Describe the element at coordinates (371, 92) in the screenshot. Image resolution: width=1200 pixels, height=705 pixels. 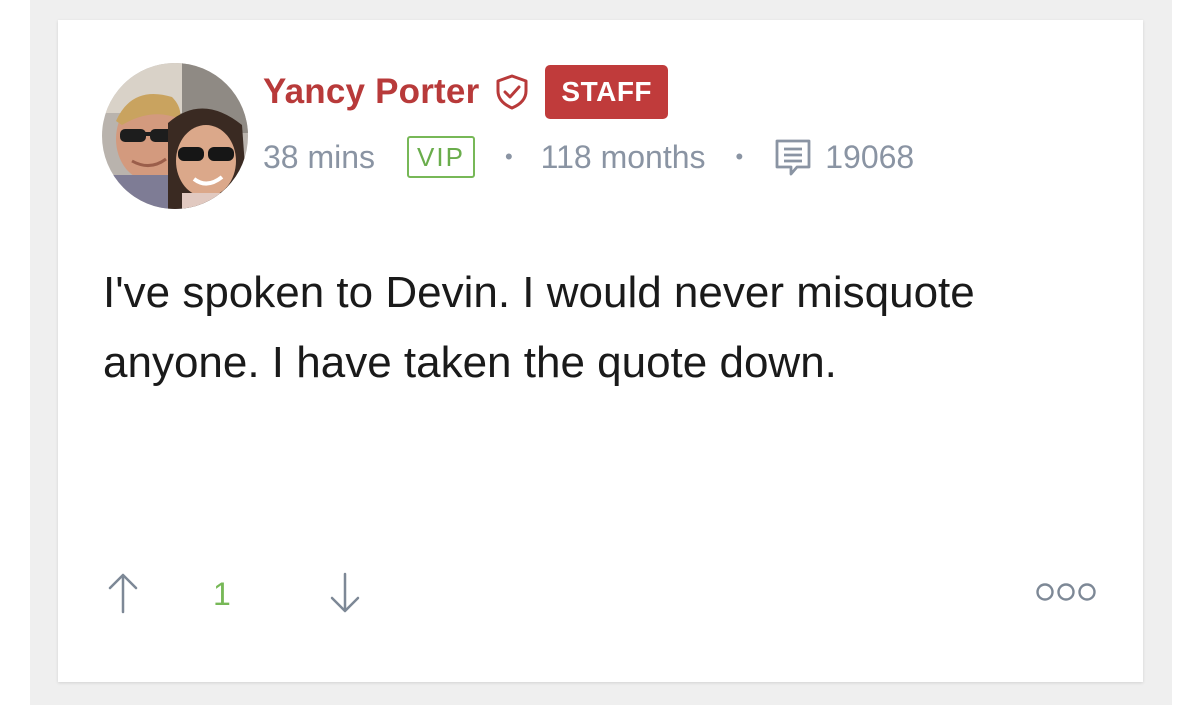
I see `author-name: Yancy Porter` at that location.